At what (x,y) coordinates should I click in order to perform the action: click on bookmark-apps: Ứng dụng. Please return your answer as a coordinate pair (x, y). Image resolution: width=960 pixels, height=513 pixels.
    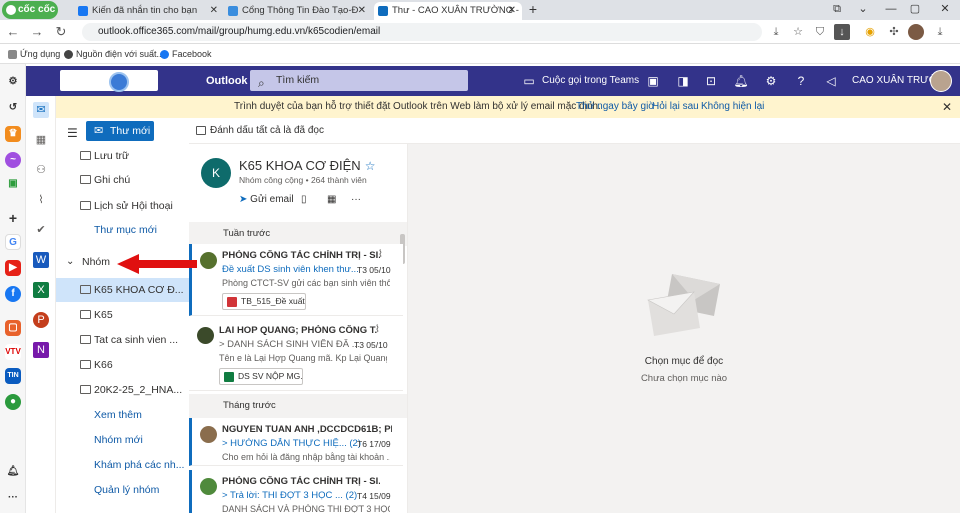
    Looking at the image, I should click on (34, 54).